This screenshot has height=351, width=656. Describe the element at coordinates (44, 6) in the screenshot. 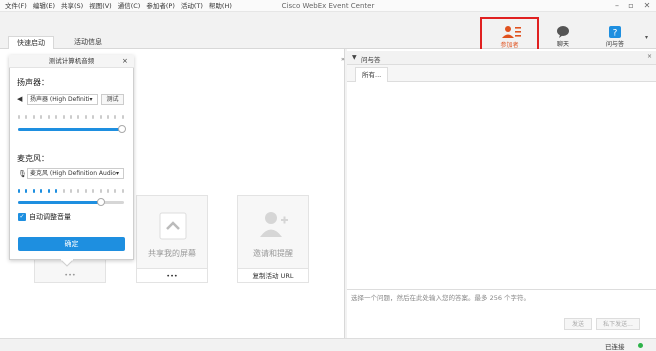

I see `menu-edit: 编辑(E)` at that location.